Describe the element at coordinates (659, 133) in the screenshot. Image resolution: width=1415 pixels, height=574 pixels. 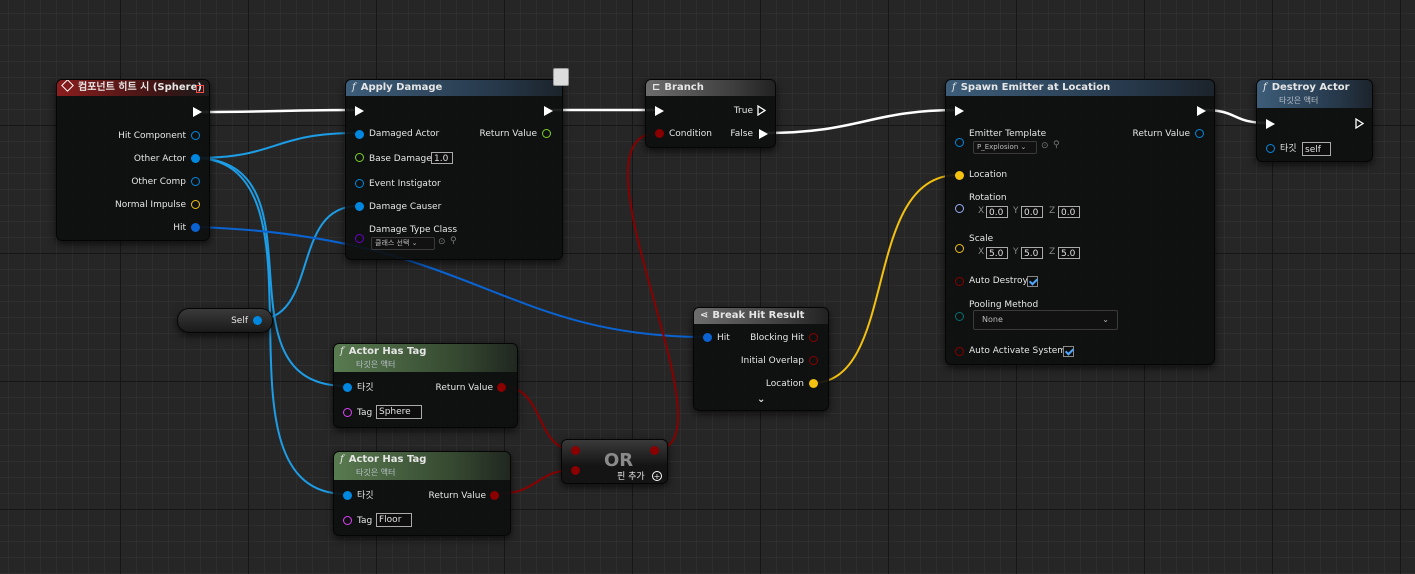
I see `pin-condition` at that location.